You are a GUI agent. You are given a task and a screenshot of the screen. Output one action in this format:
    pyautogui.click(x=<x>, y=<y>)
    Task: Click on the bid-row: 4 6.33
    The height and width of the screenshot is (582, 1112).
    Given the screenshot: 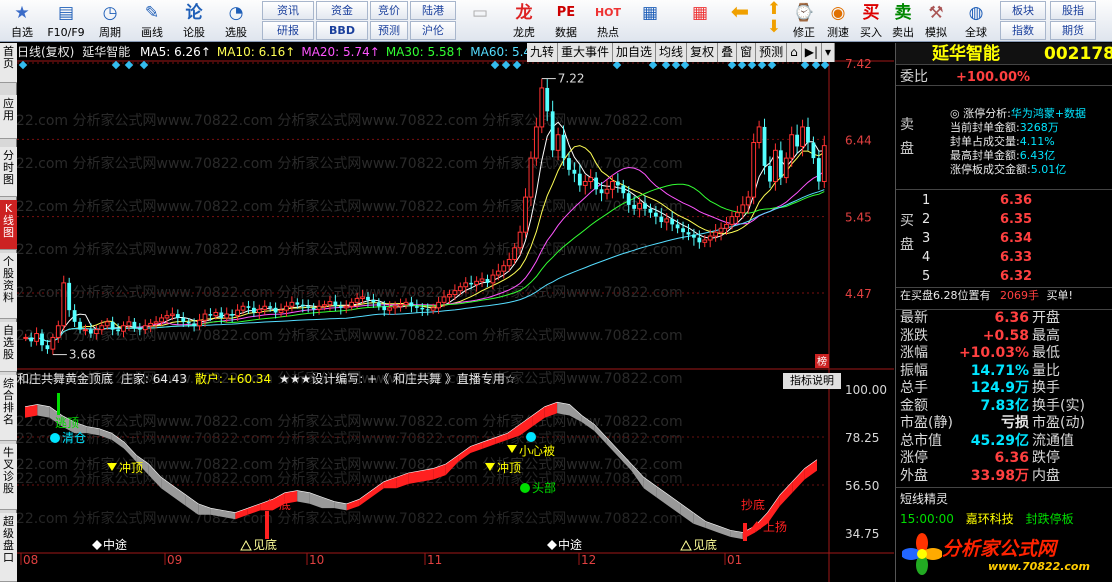 What is the action you would take?
    pyautogui.click(x=1017, y=257)
    